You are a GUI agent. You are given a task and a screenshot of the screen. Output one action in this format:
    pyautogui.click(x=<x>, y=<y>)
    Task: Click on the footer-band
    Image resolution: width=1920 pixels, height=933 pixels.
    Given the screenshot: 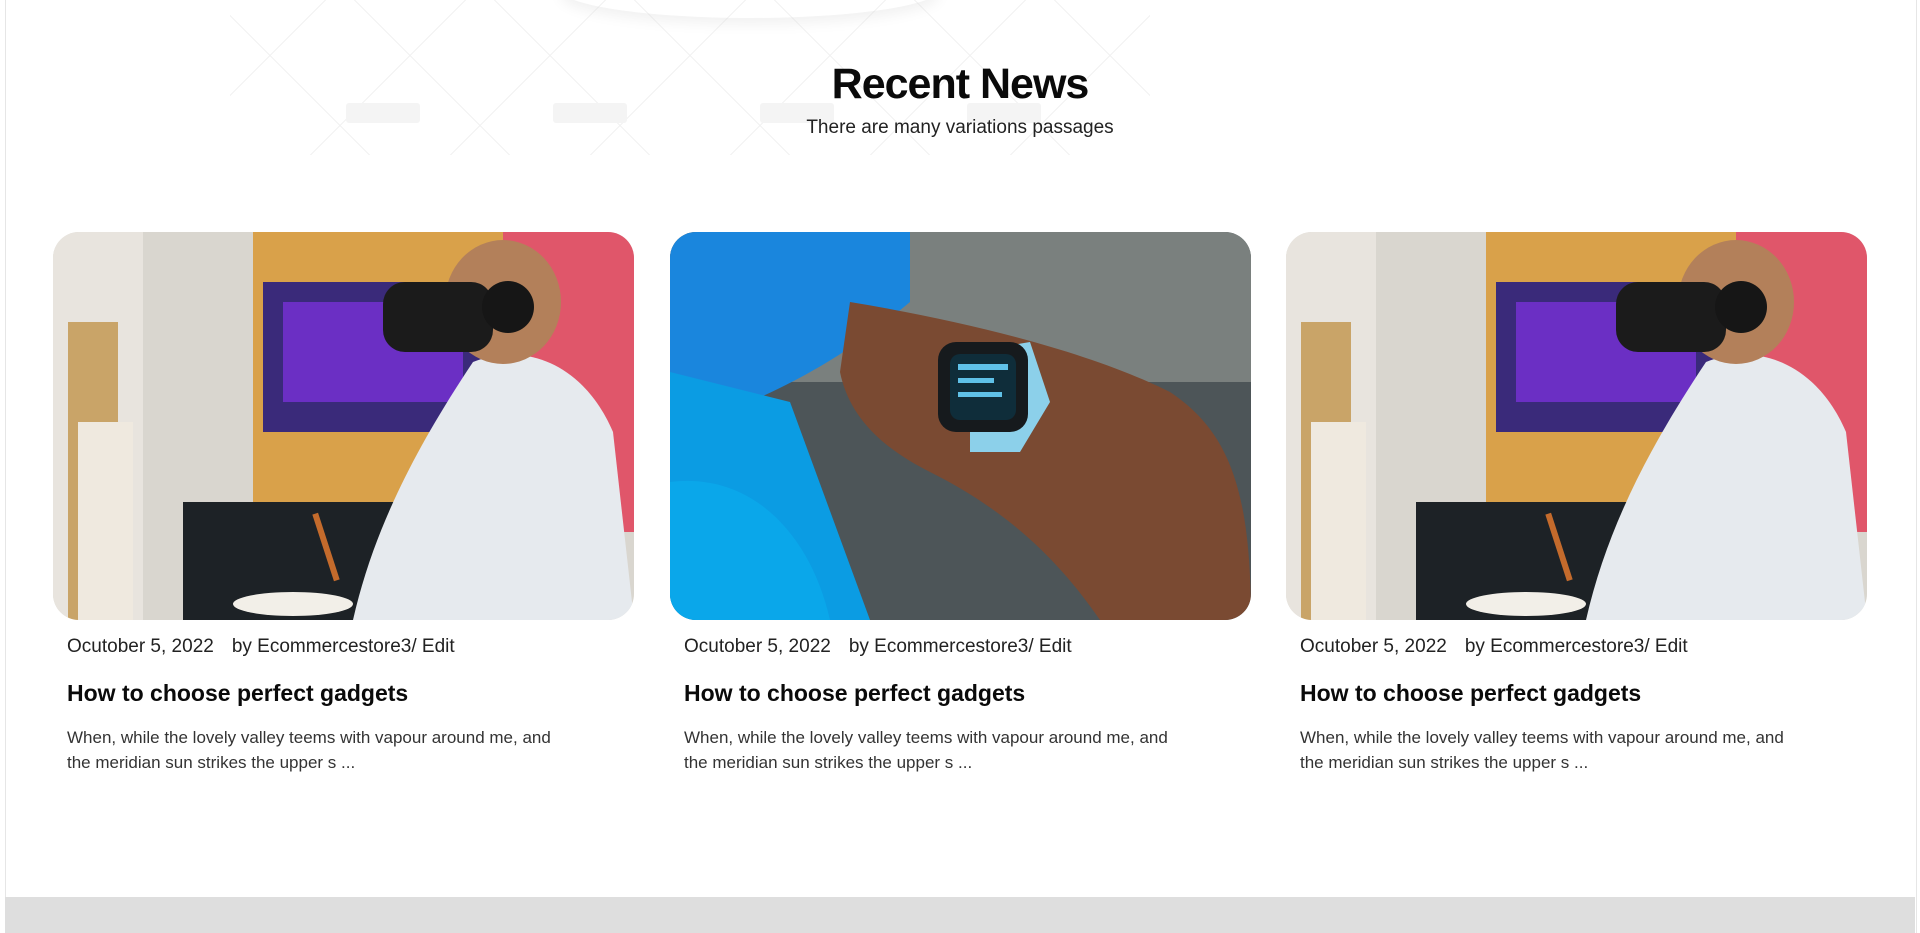 What is the action you would take?
    pyautogui.click(x=960, y=915)
    